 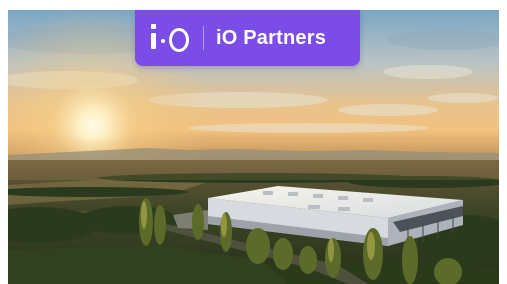 What do you see at coordinates (171, 38) in the screenshot?
I see `io-logo-icon` at bounding box center [171, 38].